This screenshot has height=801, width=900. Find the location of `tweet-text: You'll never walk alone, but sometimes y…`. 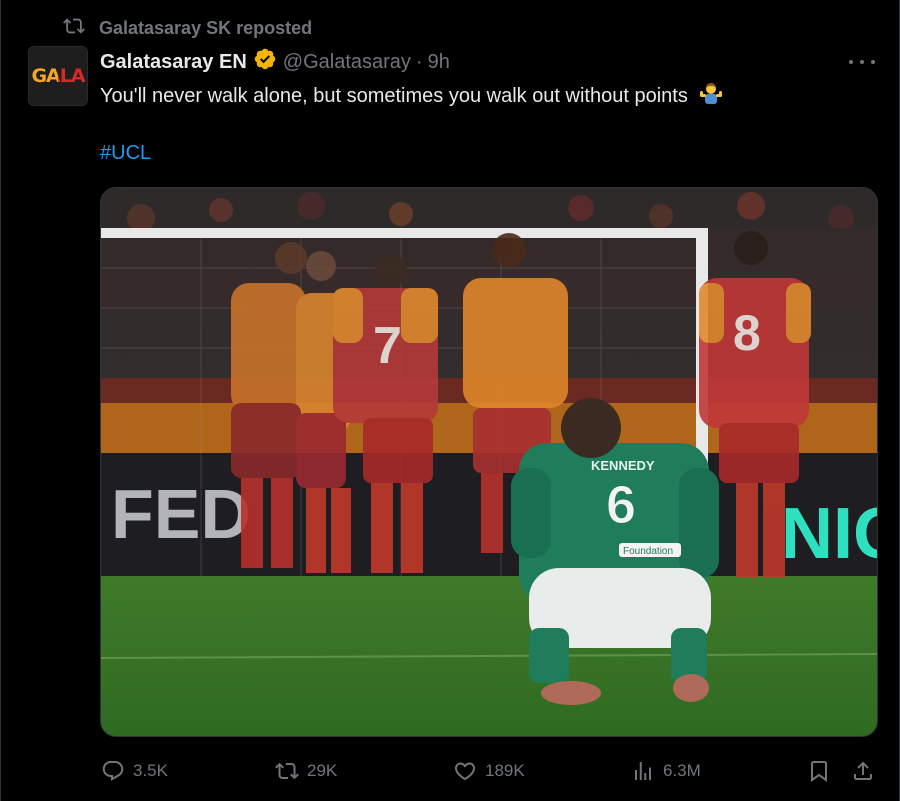

tweet-text: You'll never walk alone, but sometimes y… is located at coordinates (411, 97).